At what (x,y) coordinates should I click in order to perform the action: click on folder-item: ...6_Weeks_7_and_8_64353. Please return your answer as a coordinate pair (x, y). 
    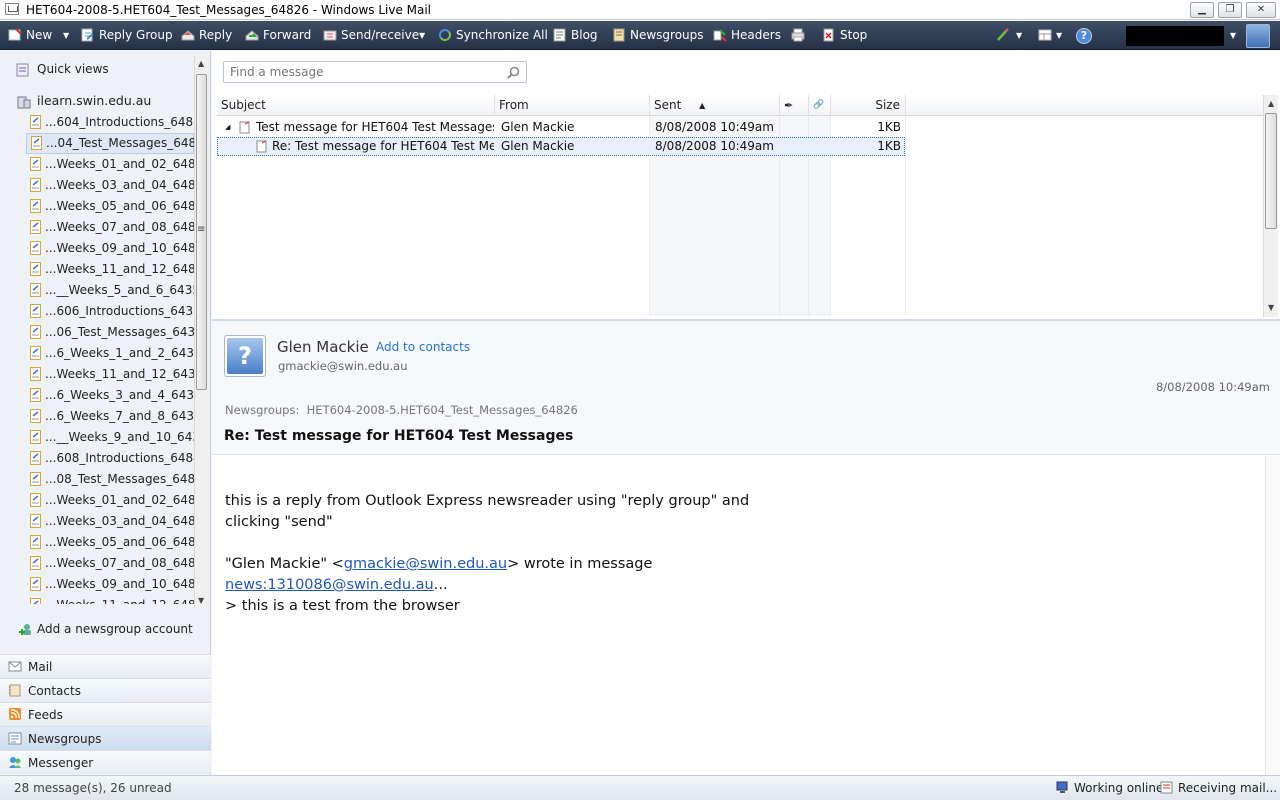
    Looking at the image, I should click on (110, 416).